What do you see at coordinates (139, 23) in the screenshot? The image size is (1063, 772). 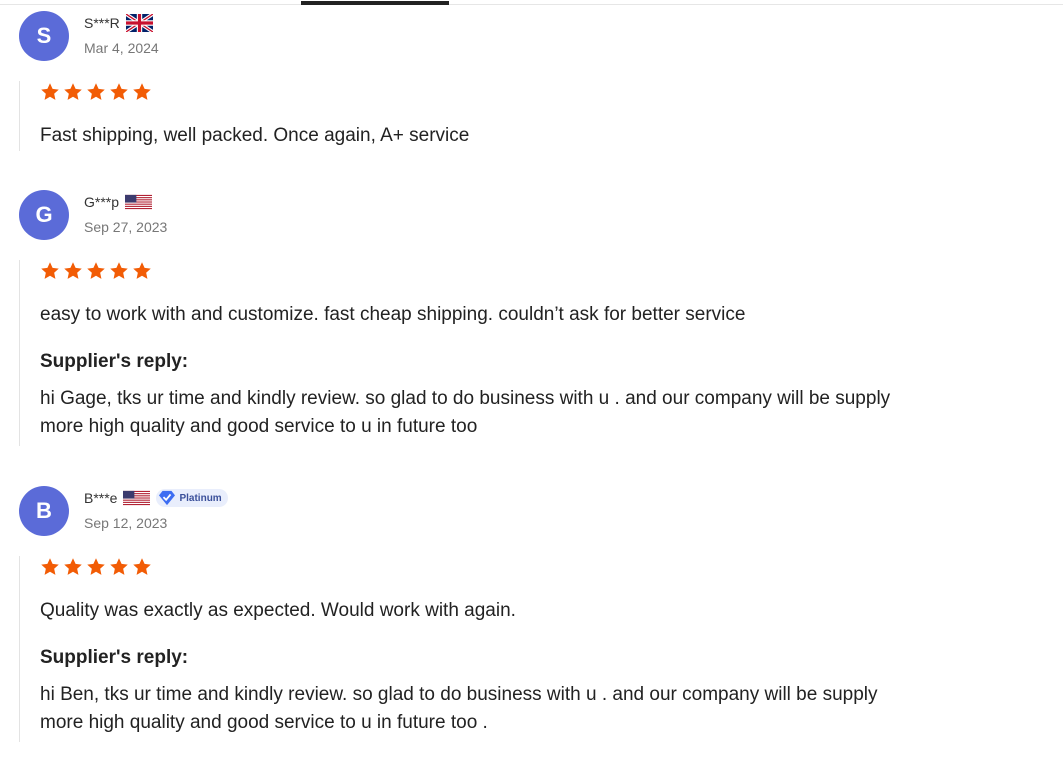 I see `uk-flag-icon` at bounding box center [139, 23].